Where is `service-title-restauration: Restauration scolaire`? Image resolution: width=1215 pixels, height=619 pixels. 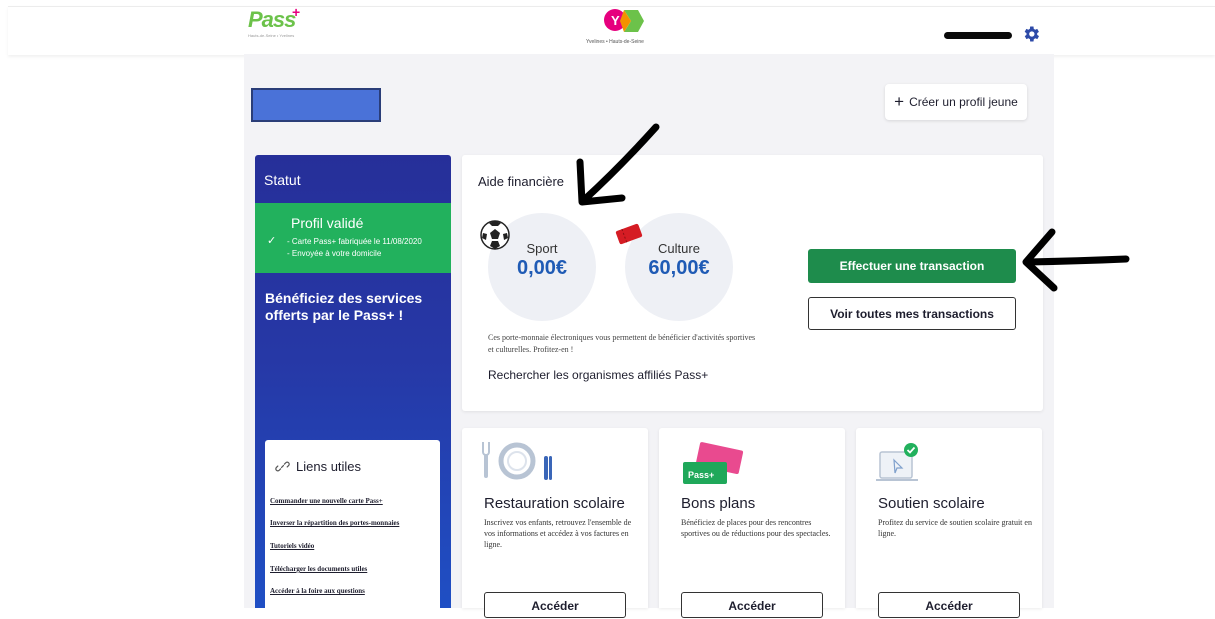
service-title-restauration: Restauration scolaire is located at coordinates (554, 503).